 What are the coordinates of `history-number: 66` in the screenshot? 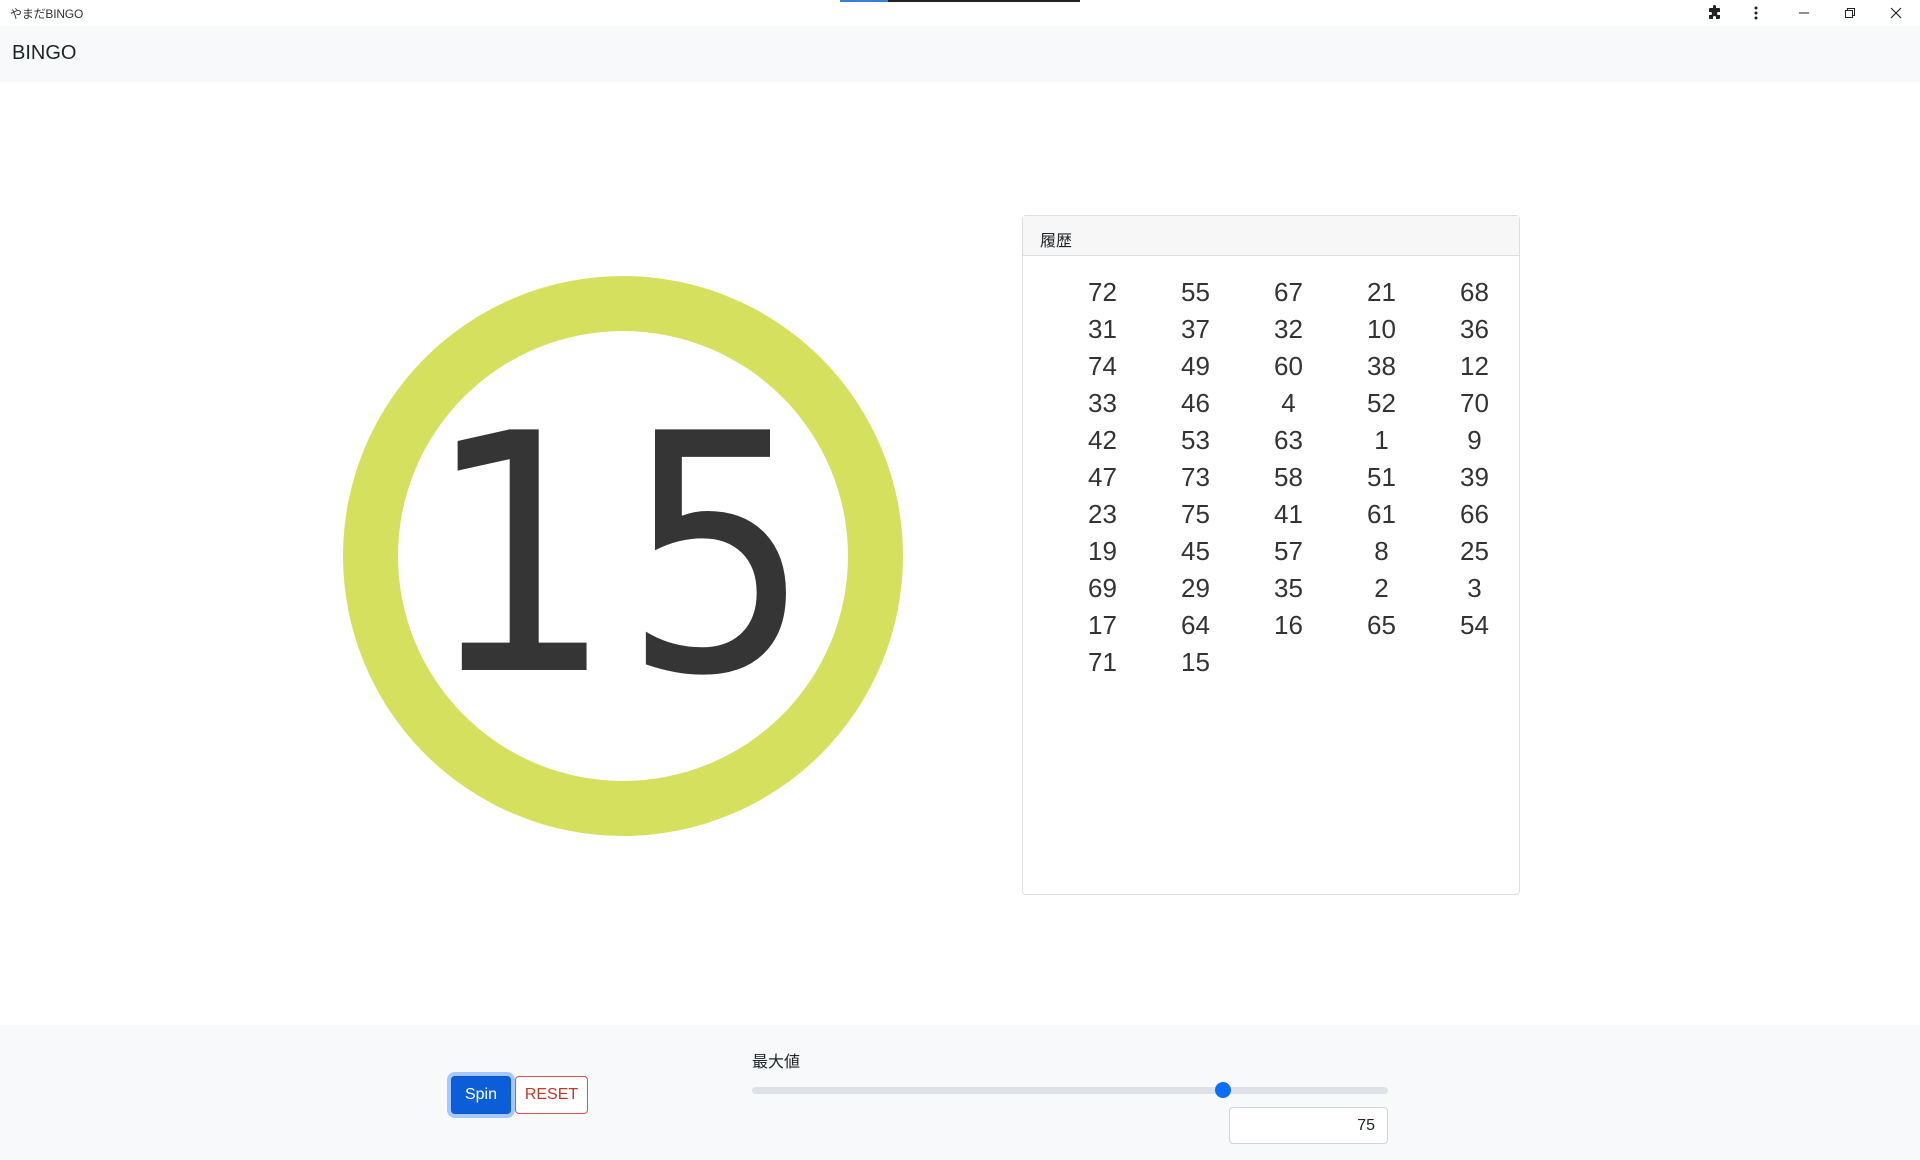 It's located at (1474, 514).